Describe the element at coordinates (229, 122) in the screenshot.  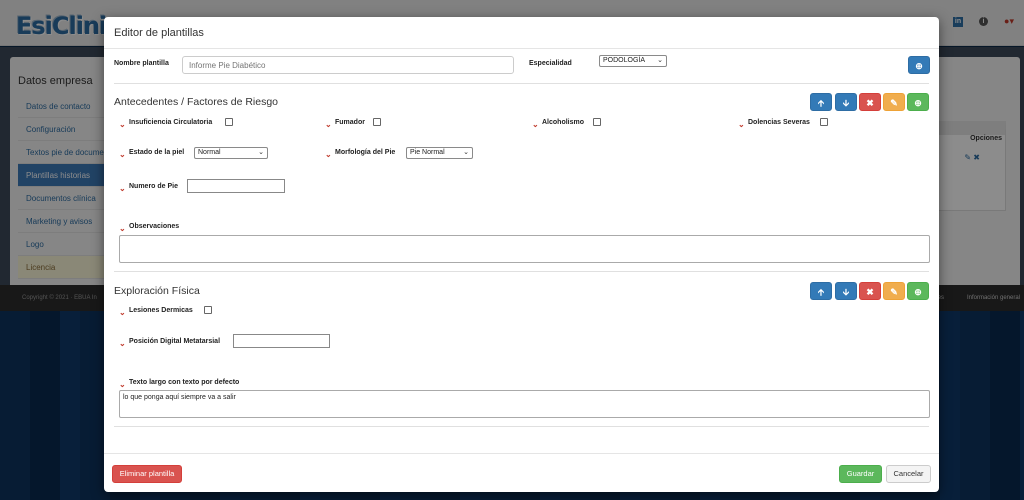
I see `insuficiencia-checkbox` at that location.